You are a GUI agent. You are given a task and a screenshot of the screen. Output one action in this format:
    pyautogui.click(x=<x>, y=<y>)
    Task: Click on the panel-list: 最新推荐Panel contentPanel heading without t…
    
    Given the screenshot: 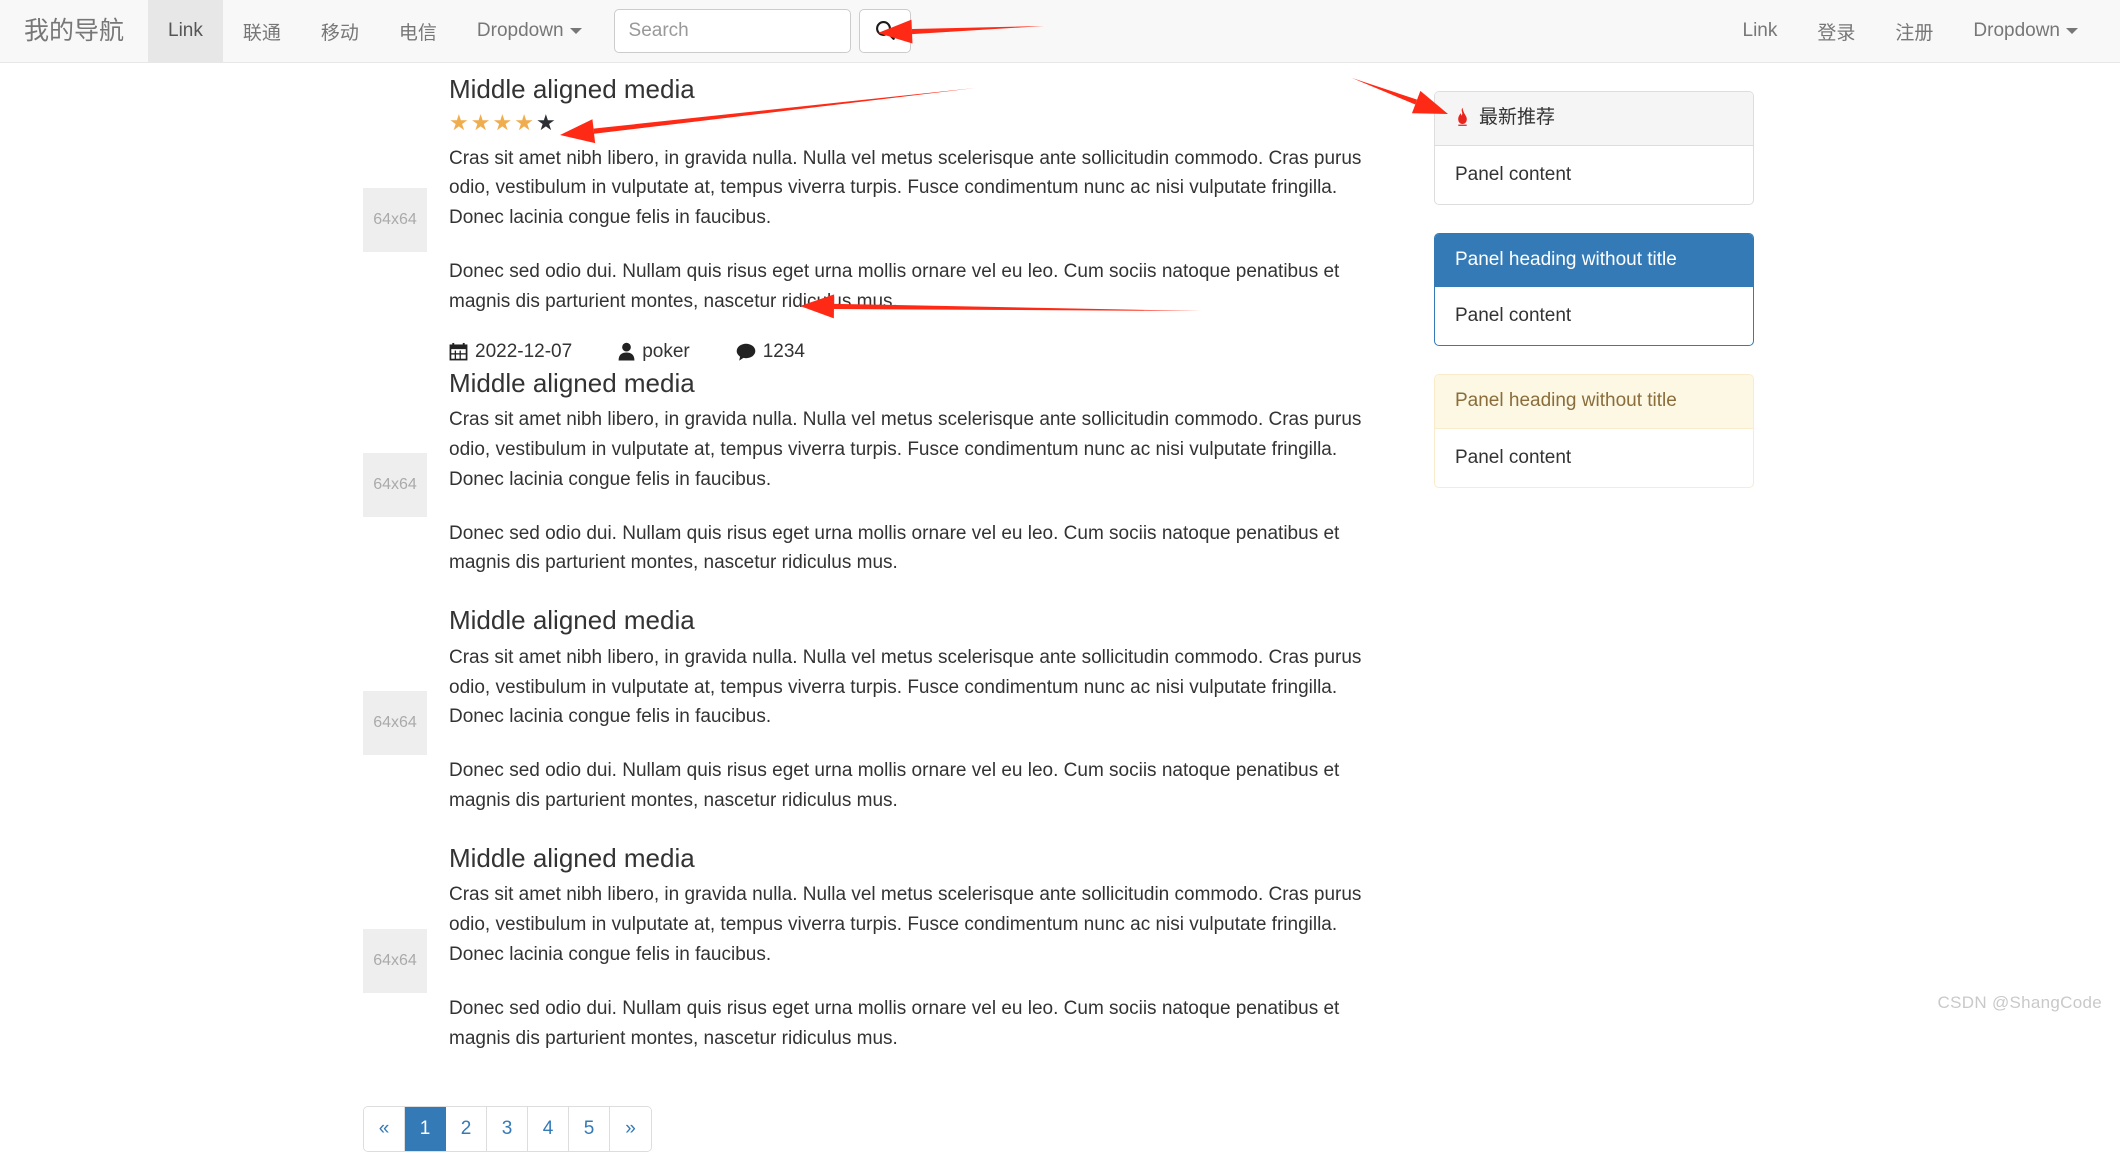 What is the action you would take?
    pyautogui.click(x=1594, y=289)
    